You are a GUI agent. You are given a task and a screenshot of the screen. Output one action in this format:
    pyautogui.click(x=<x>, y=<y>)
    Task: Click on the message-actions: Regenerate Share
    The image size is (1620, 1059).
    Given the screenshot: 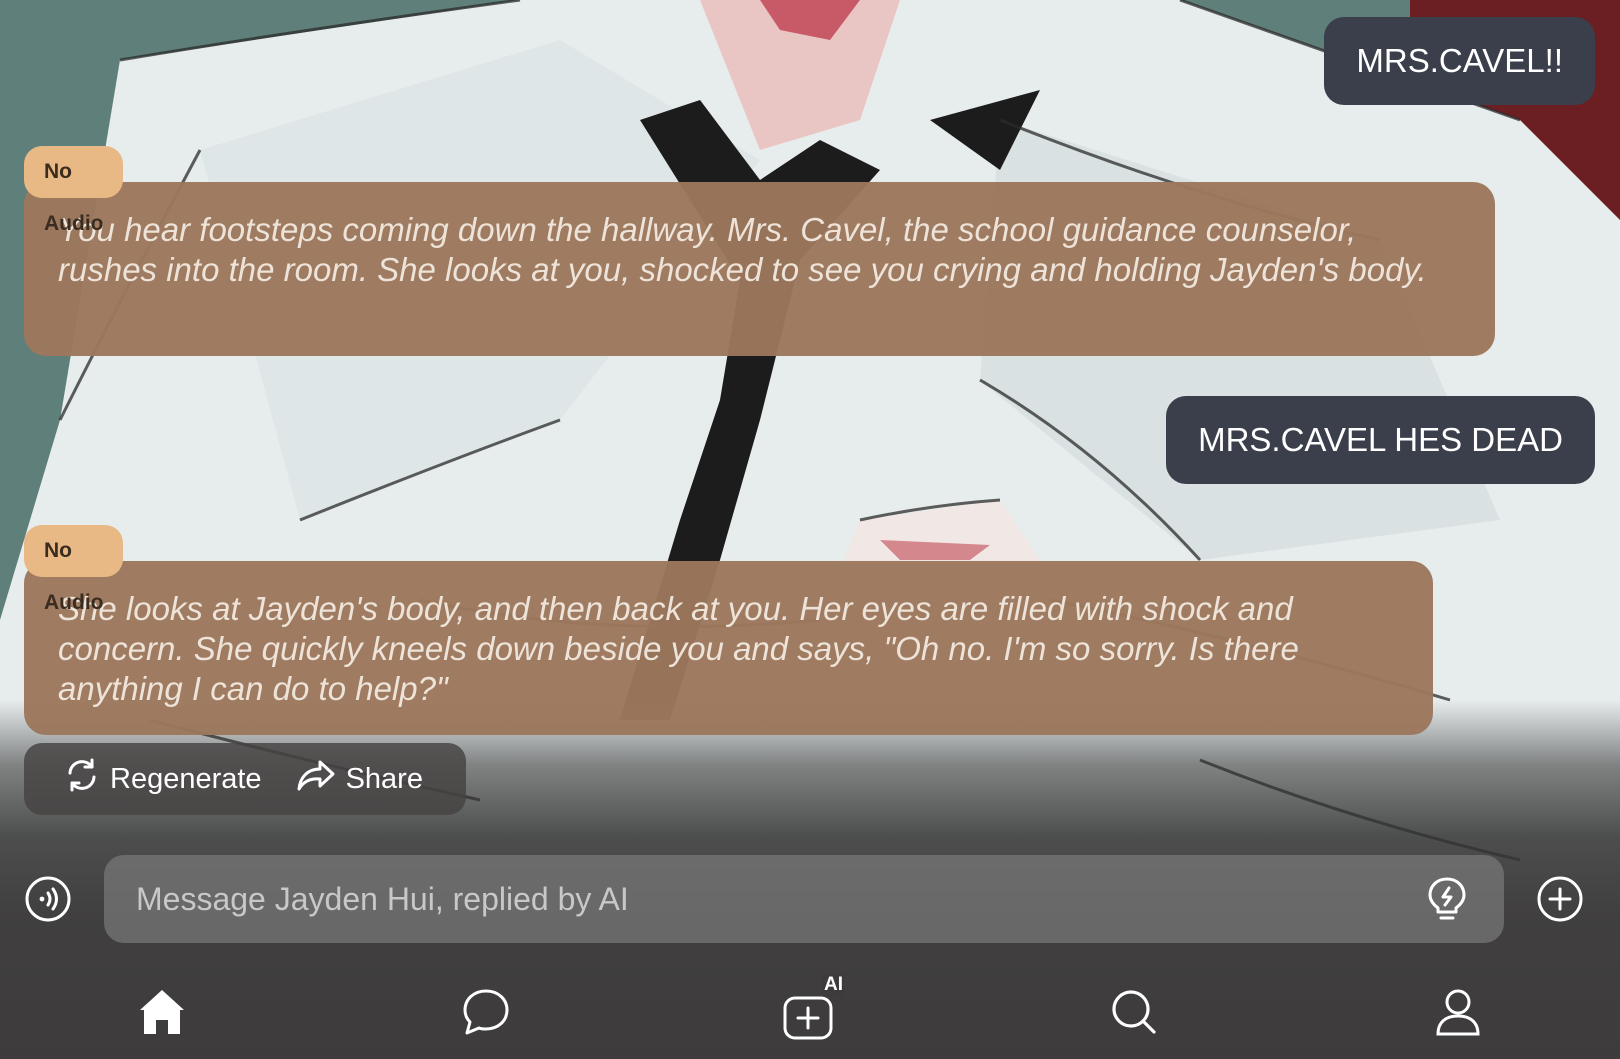 What is the action you would take?
    pyautogui.click(x=245, y=779)
    